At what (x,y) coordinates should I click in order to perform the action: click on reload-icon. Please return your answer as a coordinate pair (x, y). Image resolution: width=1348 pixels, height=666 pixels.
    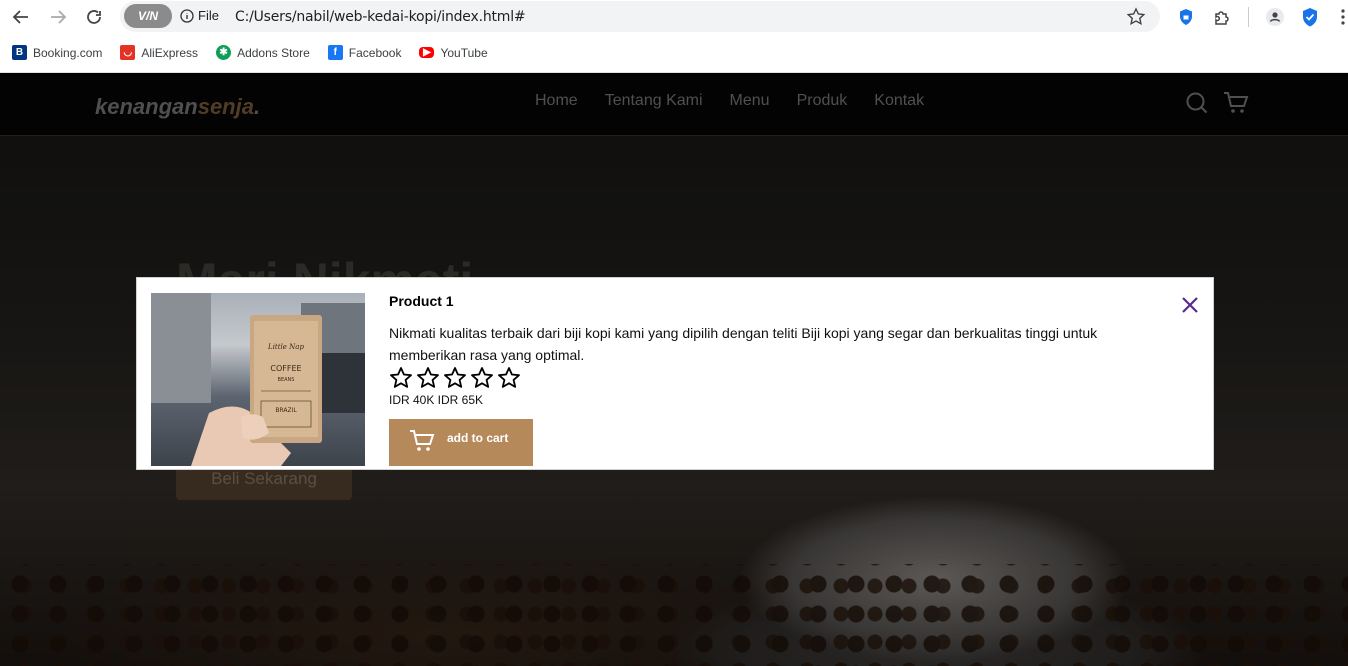
    Looking at the image, I should click on (94, 17).